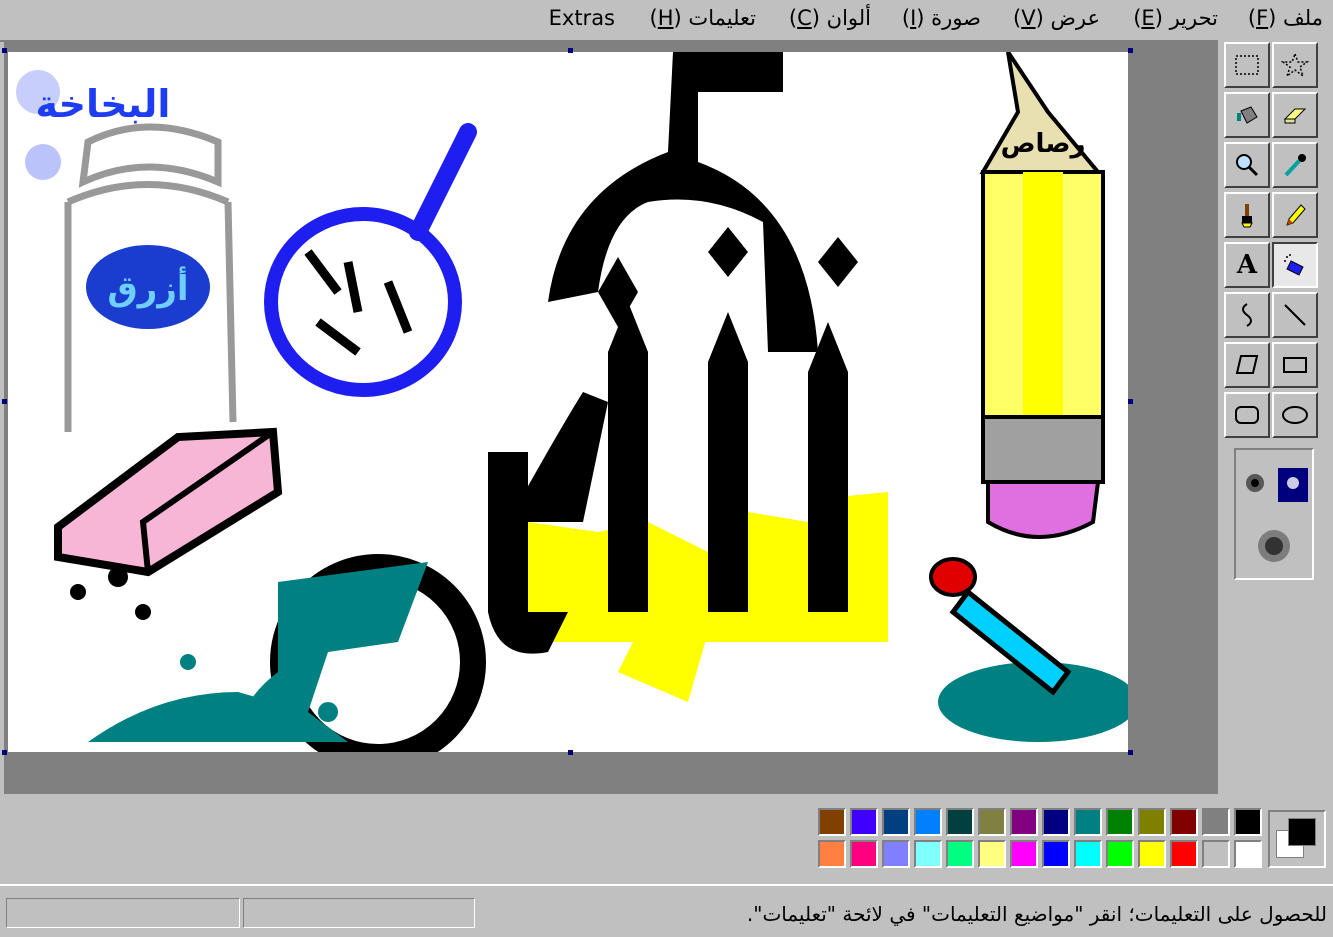 The width and height of the screenshot is (1333, 937). What do you see at coordinates (1148, 18) in the screenshot?
I see `menu-edit-mnemonic: E` at bounding box center [1148, 18].